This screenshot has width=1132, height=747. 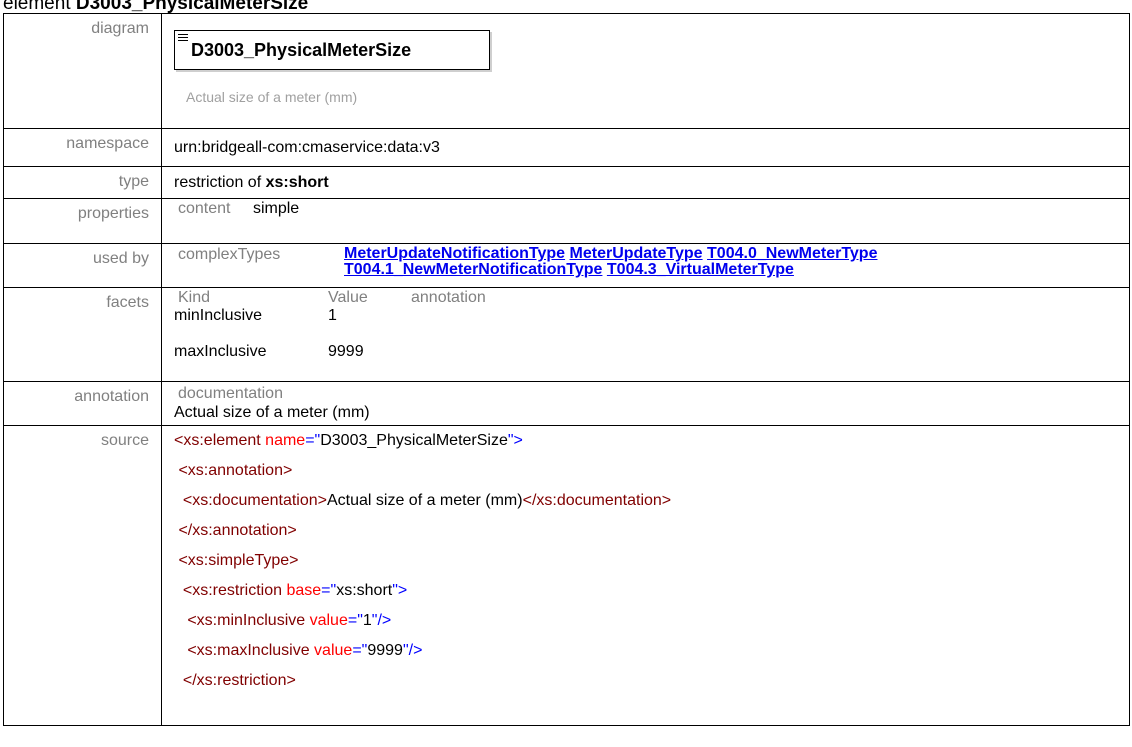 I want to click on diagram-caption: Actual size of a meter (mm), so click(x=272, y=97).